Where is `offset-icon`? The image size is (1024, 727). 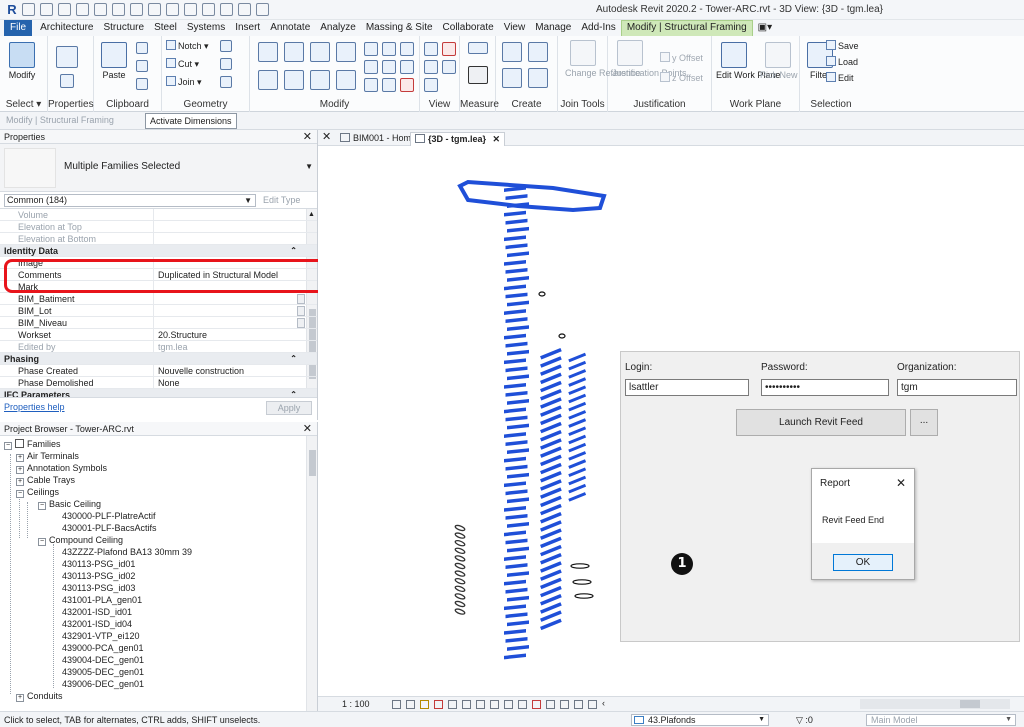 offset-icon is located at coordinates (294, 52).